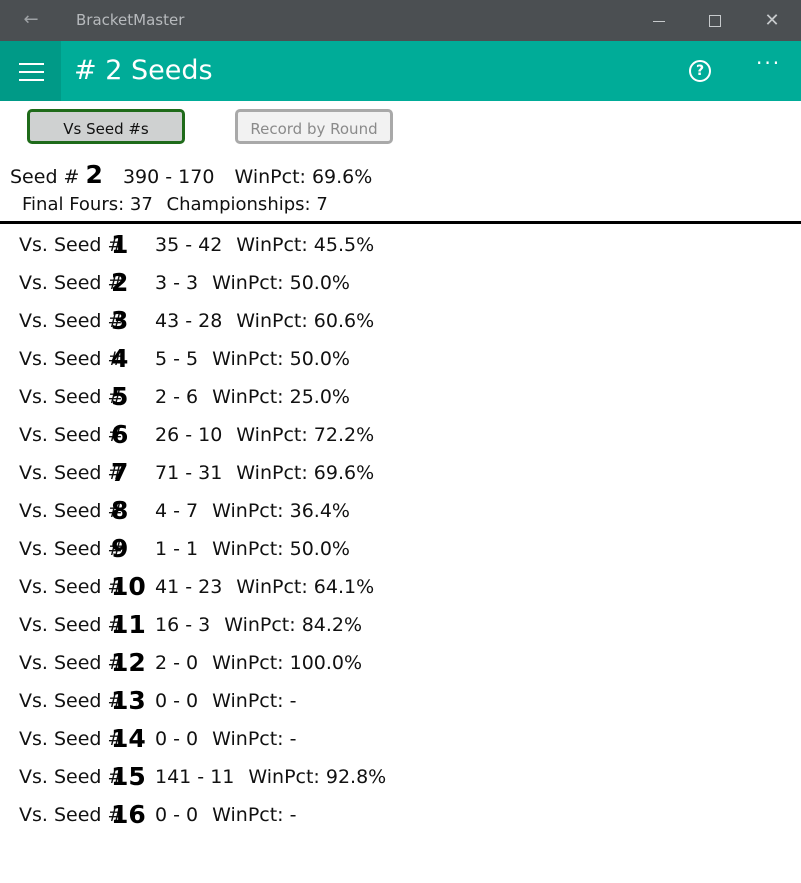  I want to click on opponent-seed-number: 3, so click(120, 320).